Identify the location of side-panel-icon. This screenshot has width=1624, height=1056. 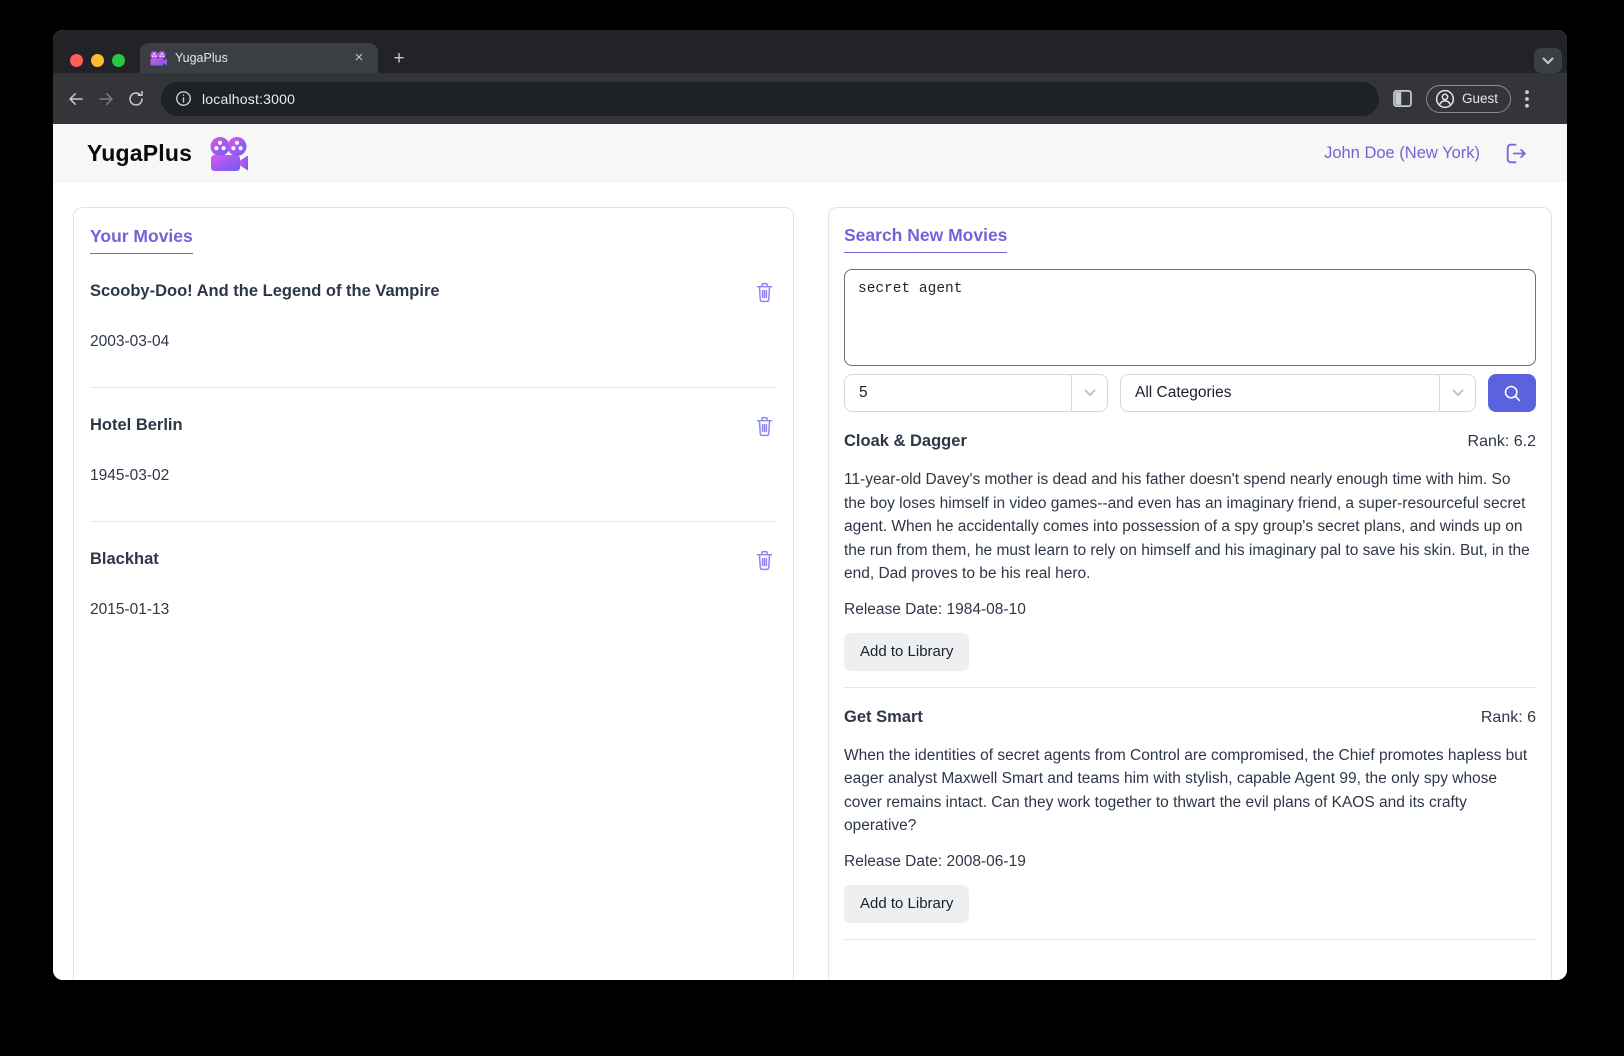
(1402, 98).